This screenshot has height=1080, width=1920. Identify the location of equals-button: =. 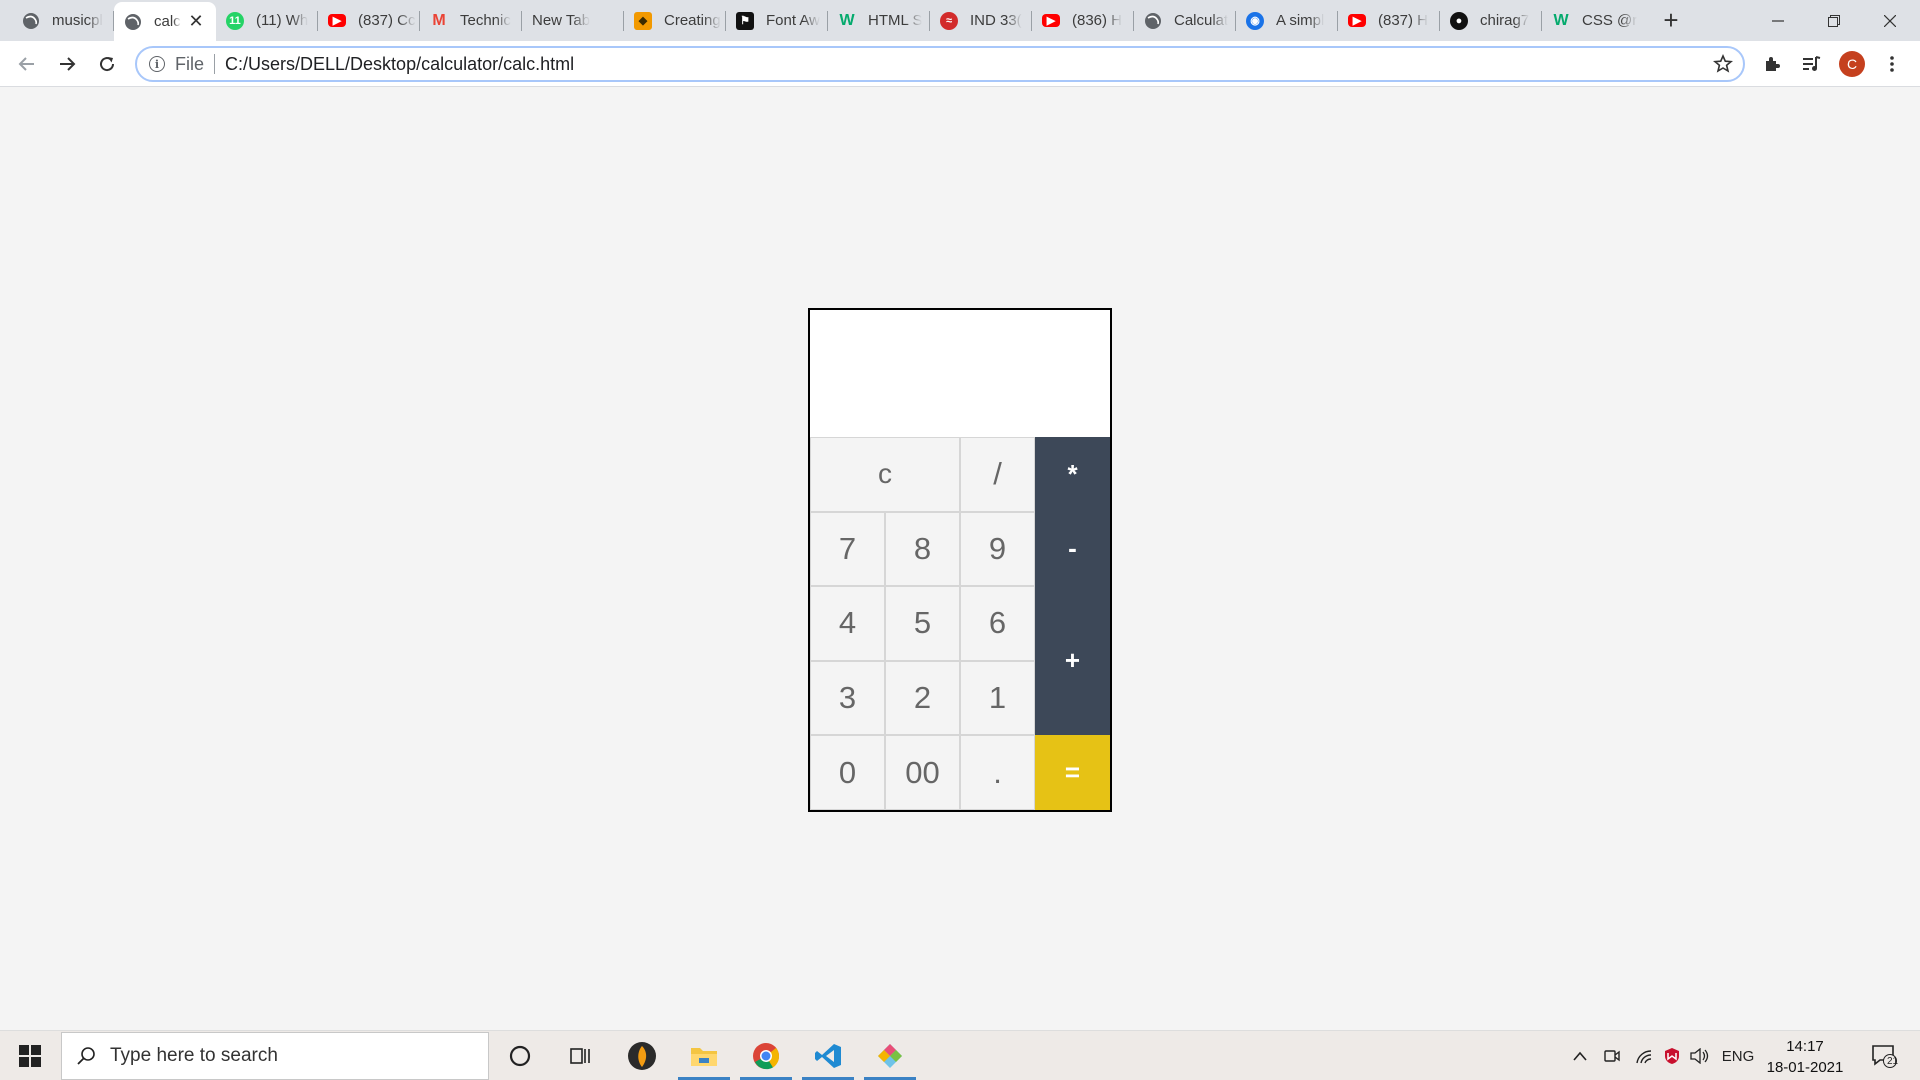
(1072, 772).